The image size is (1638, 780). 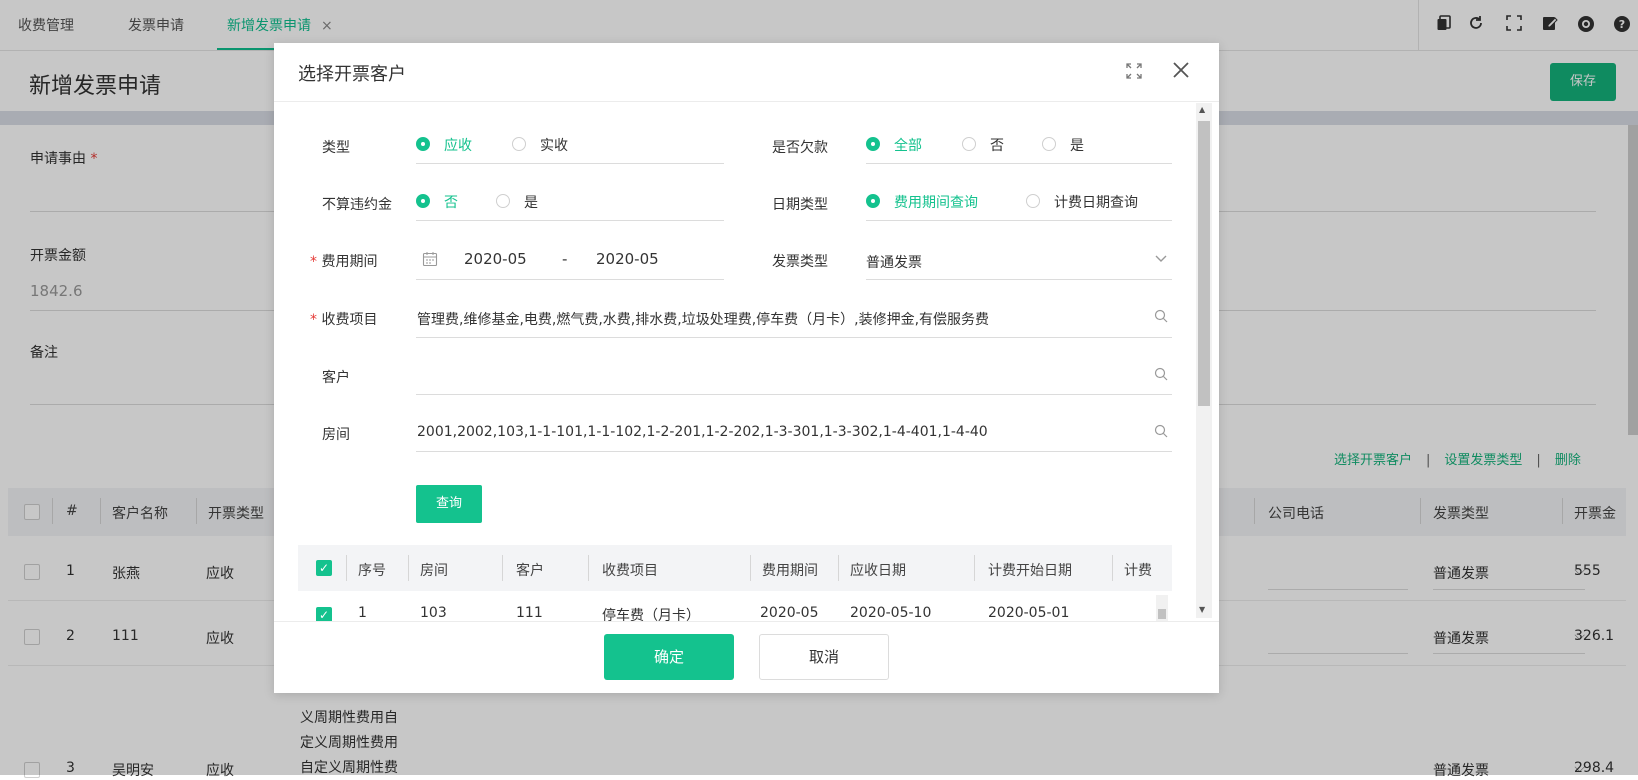 I want to click on invoice-type-label: 发票类型, so click(x=800, y=262).